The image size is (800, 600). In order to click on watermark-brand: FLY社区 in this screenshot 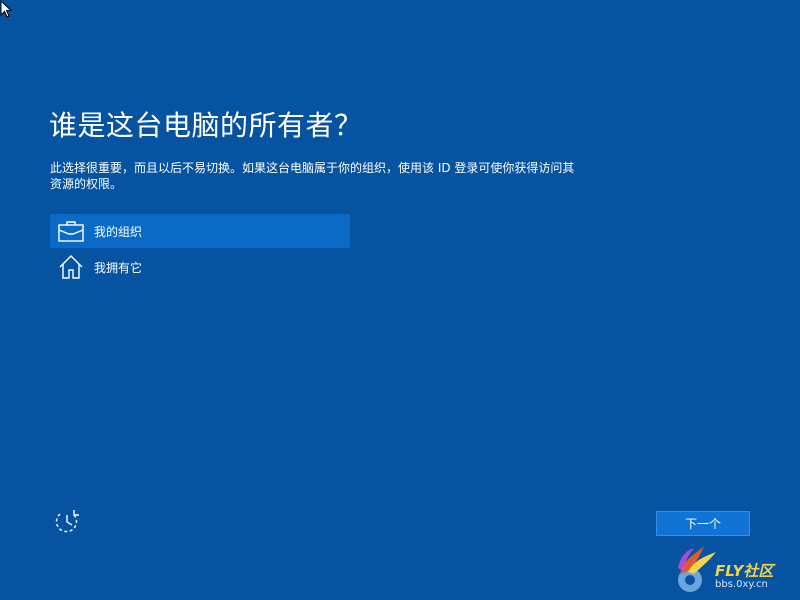, I will do `click(744, 571)`.